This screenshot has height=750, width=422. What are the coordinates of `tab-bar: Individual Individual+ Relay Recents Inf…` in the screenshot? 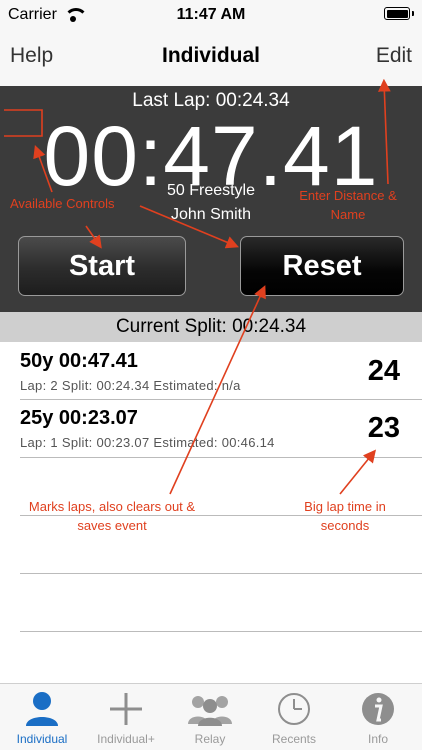 It's located at (211, 716).